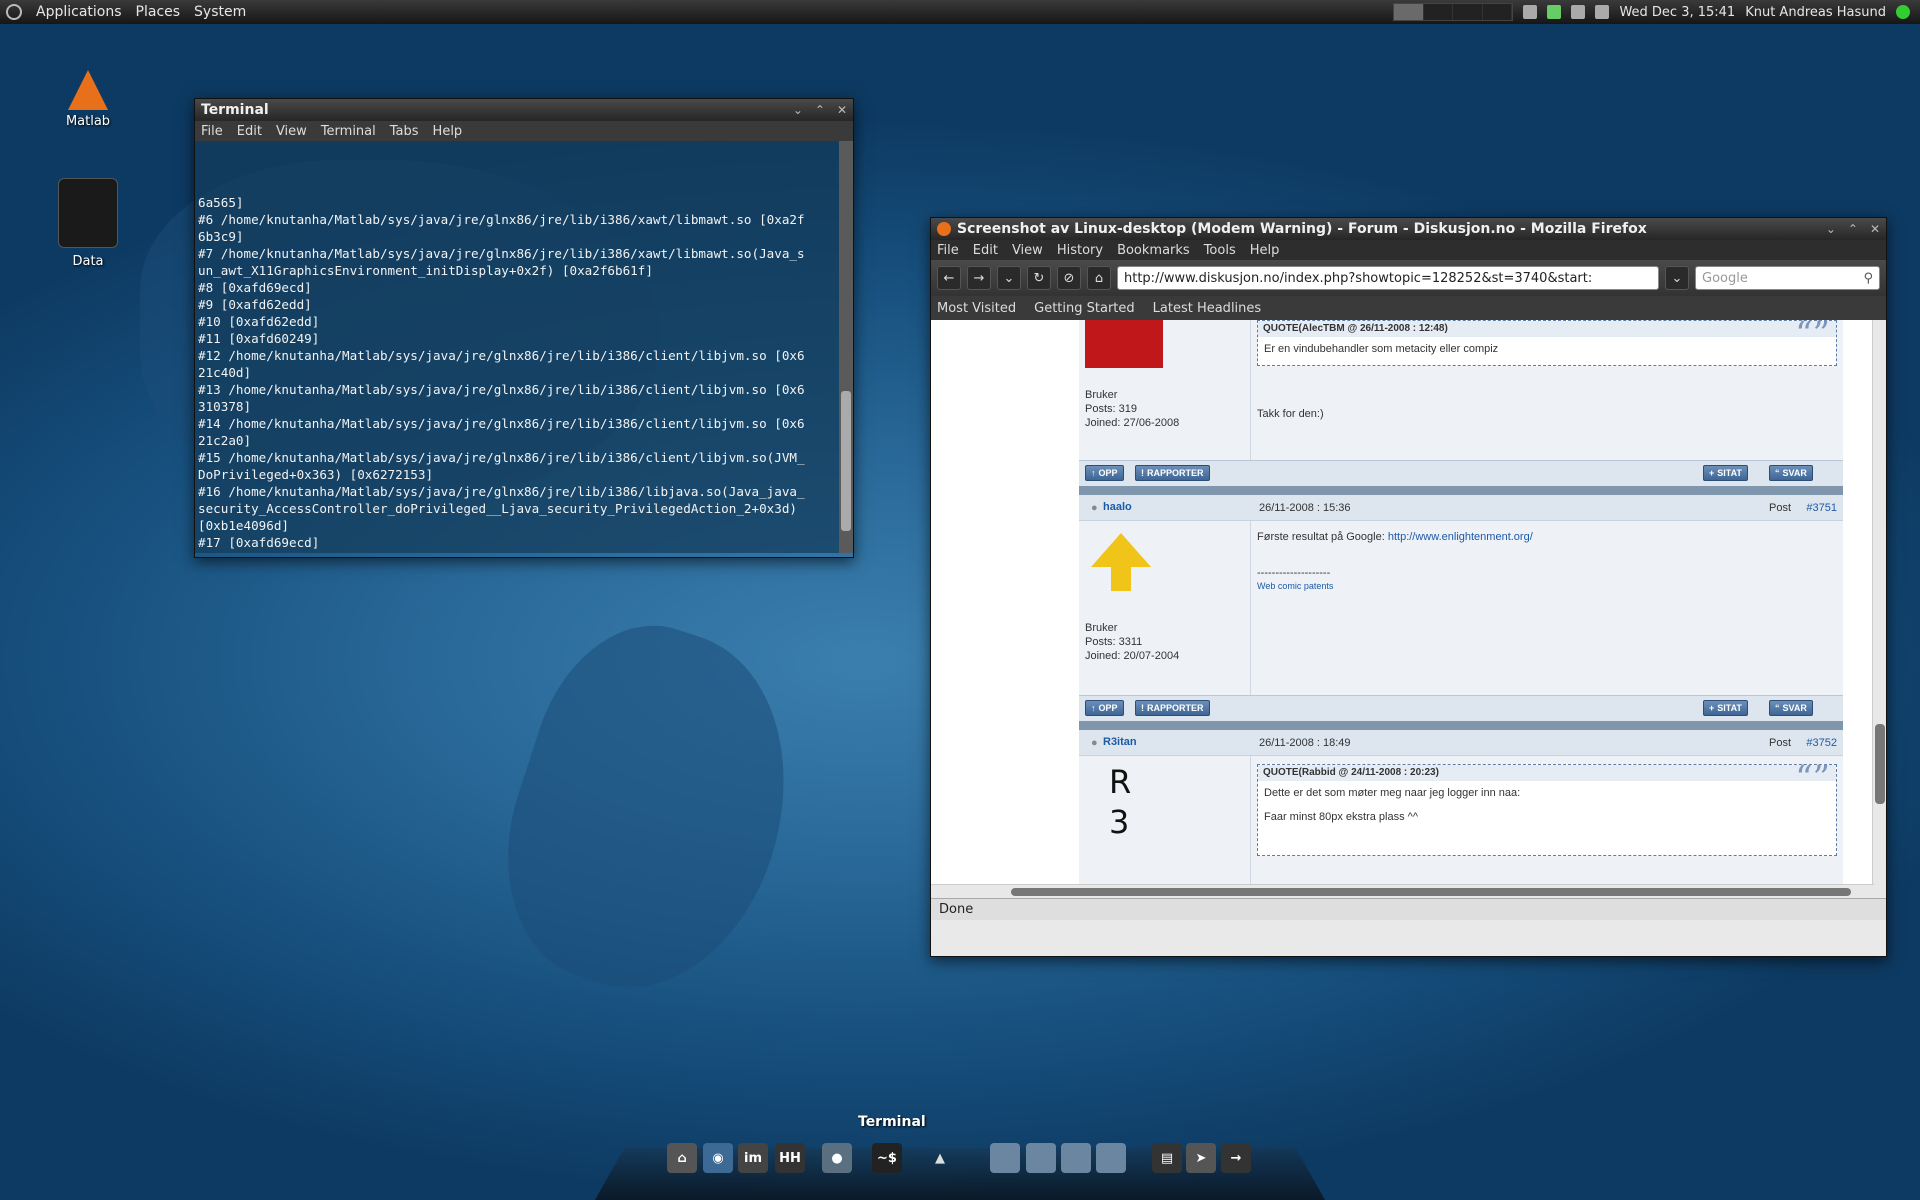 The image size is (1920, 1200). I want to click on alert-icon: !, so click(1142, 708).